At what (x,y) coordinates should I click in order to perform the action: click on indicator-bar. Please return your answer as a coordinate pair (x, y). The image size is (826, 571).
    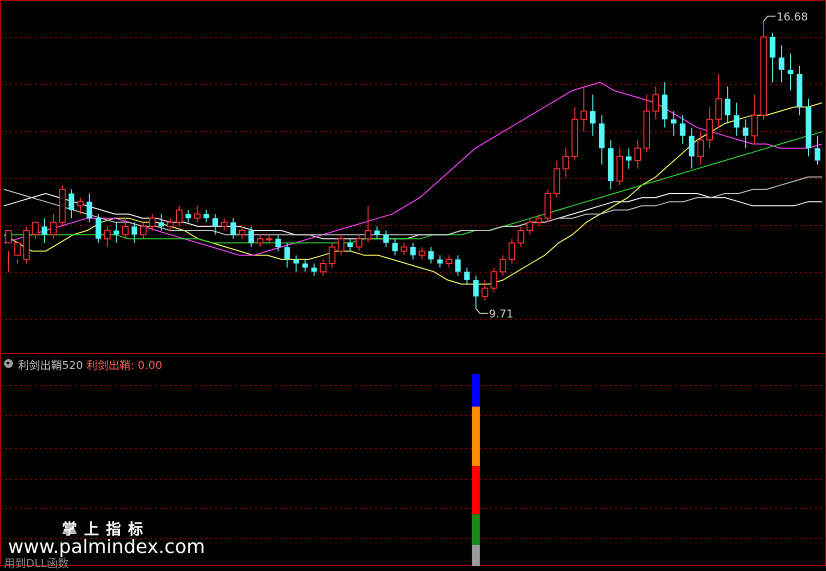
    Looking at the image, I should click on (475, 470).